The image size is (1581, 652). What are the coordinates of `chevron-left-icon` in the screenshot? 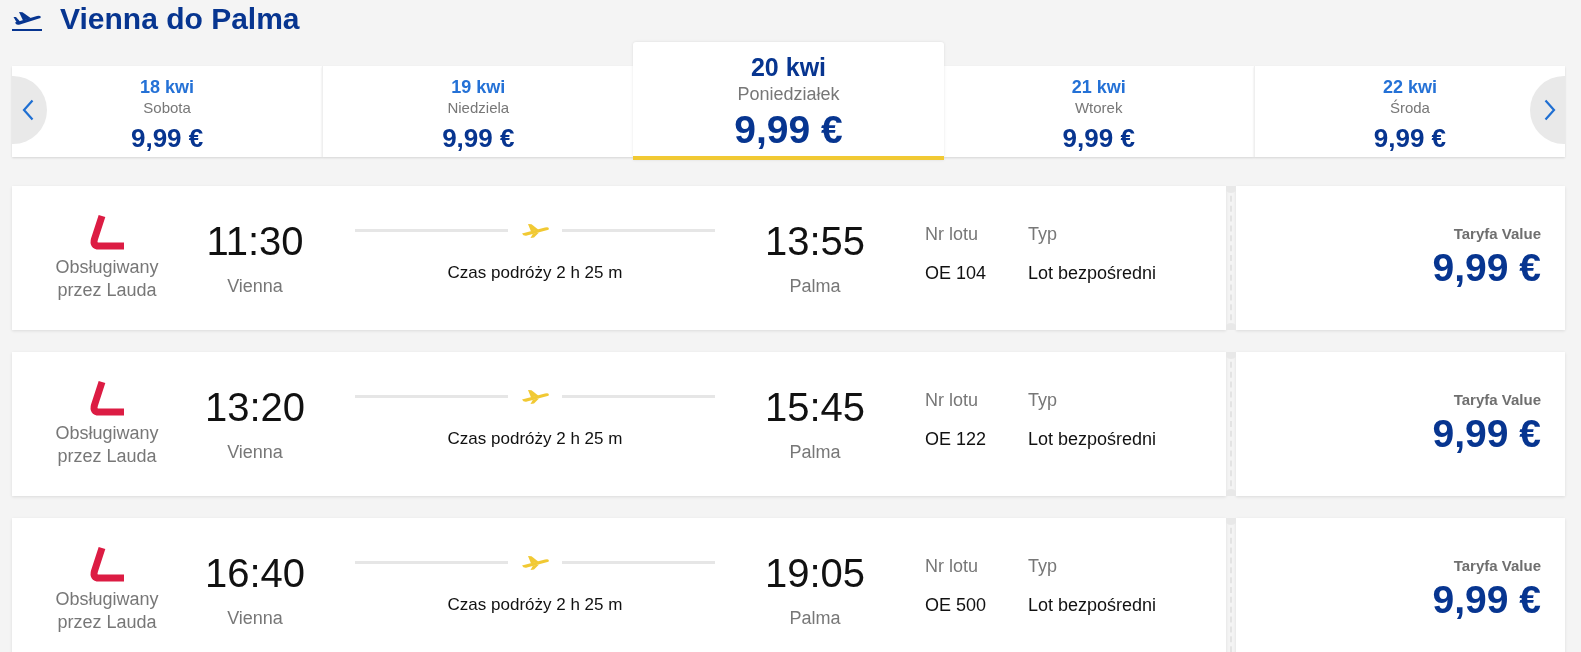 It's located at (27, 110).